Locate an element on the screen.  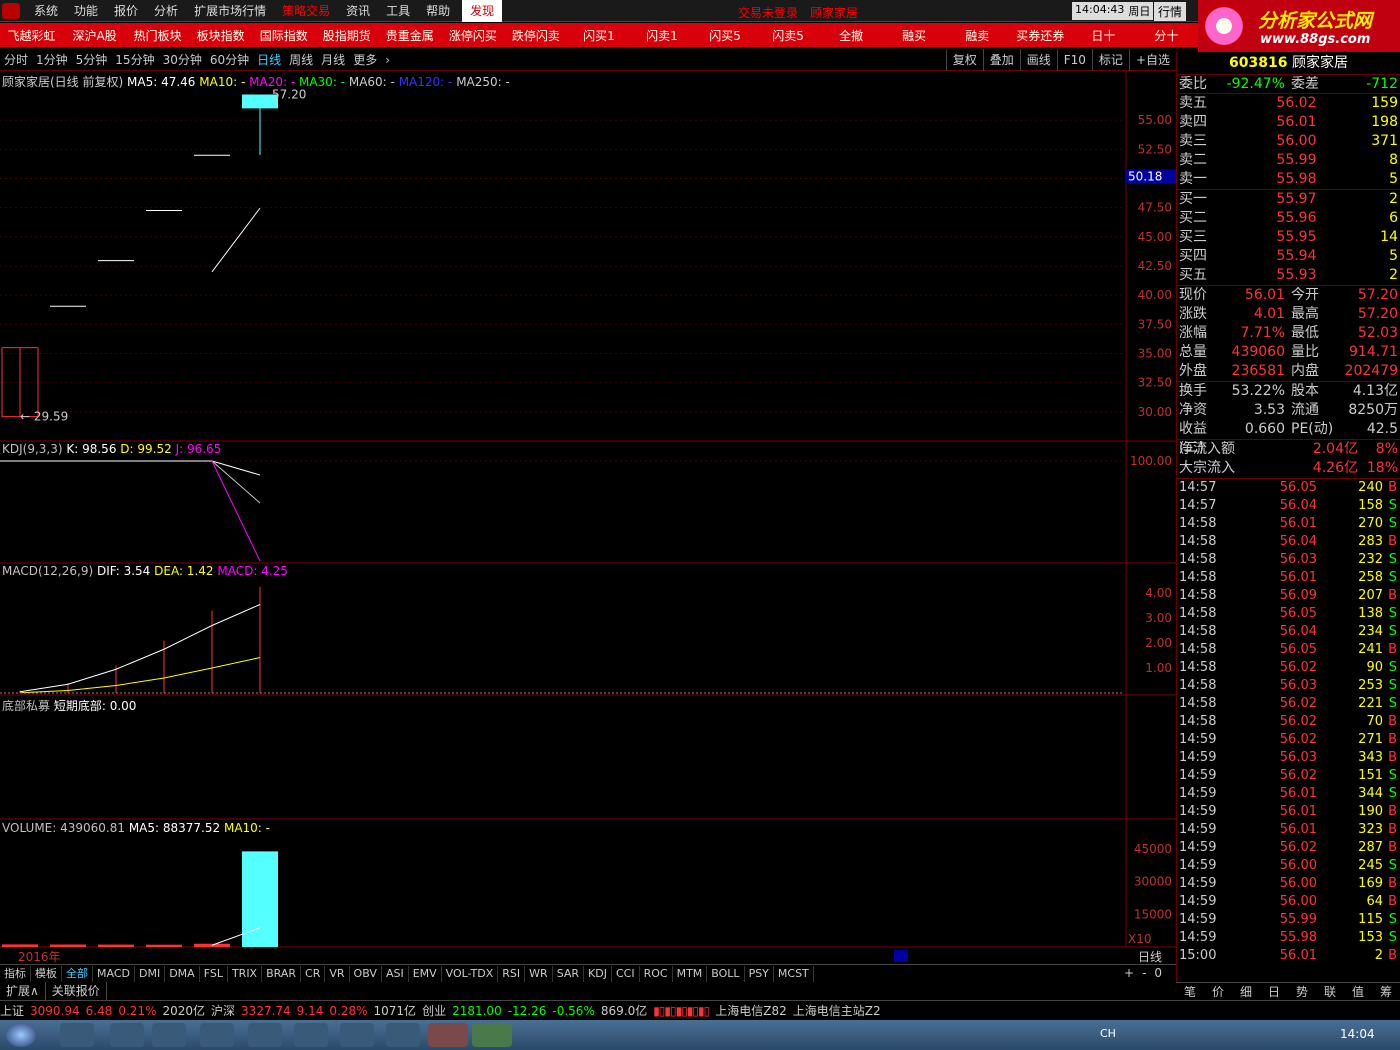
quick-button: 闪卖5 is located at coordinates (788, 35).